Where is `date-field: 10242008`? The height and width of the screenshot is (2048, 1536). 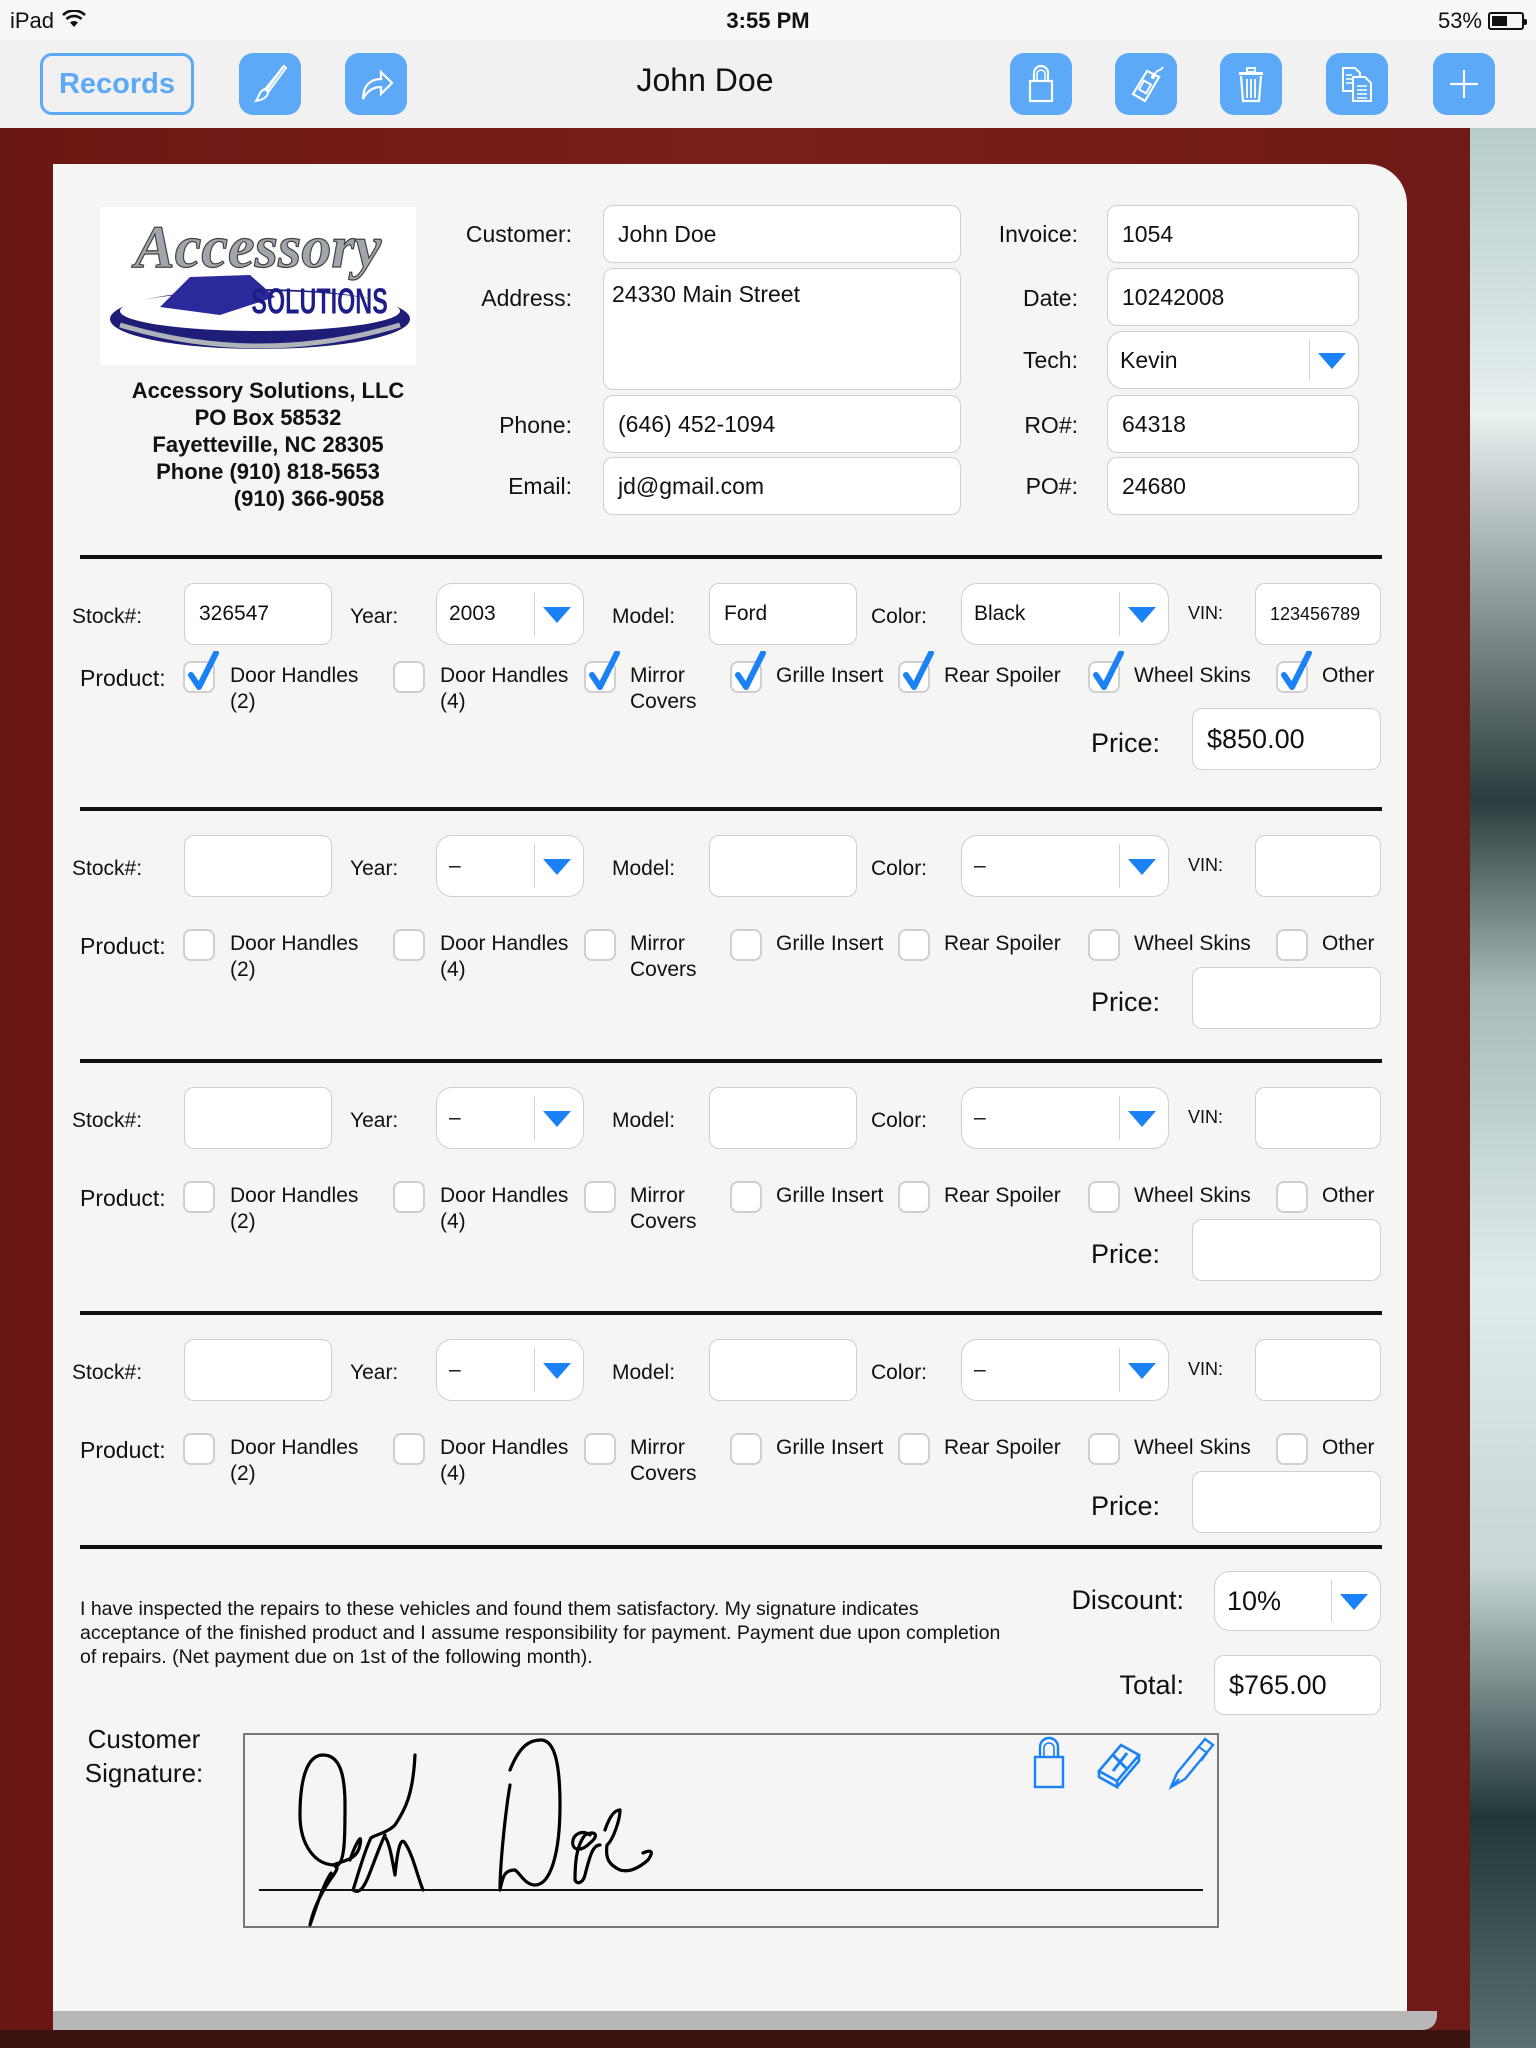
date-field: 10242008 is located at coordinates (1233, 297).